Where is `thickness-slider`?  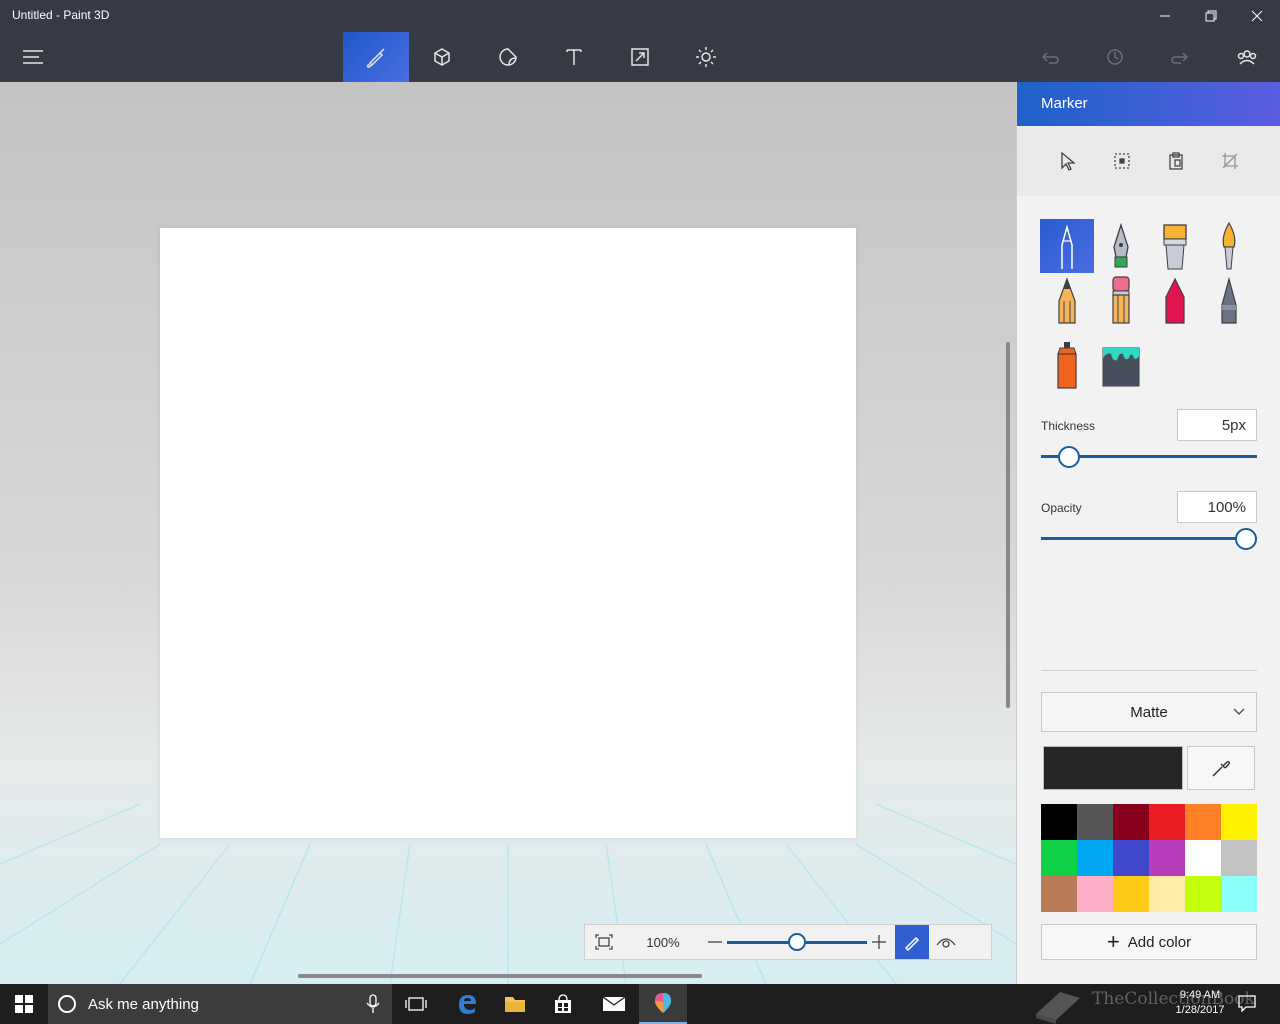
thickness-slider is located at coordinates (1149, 457).